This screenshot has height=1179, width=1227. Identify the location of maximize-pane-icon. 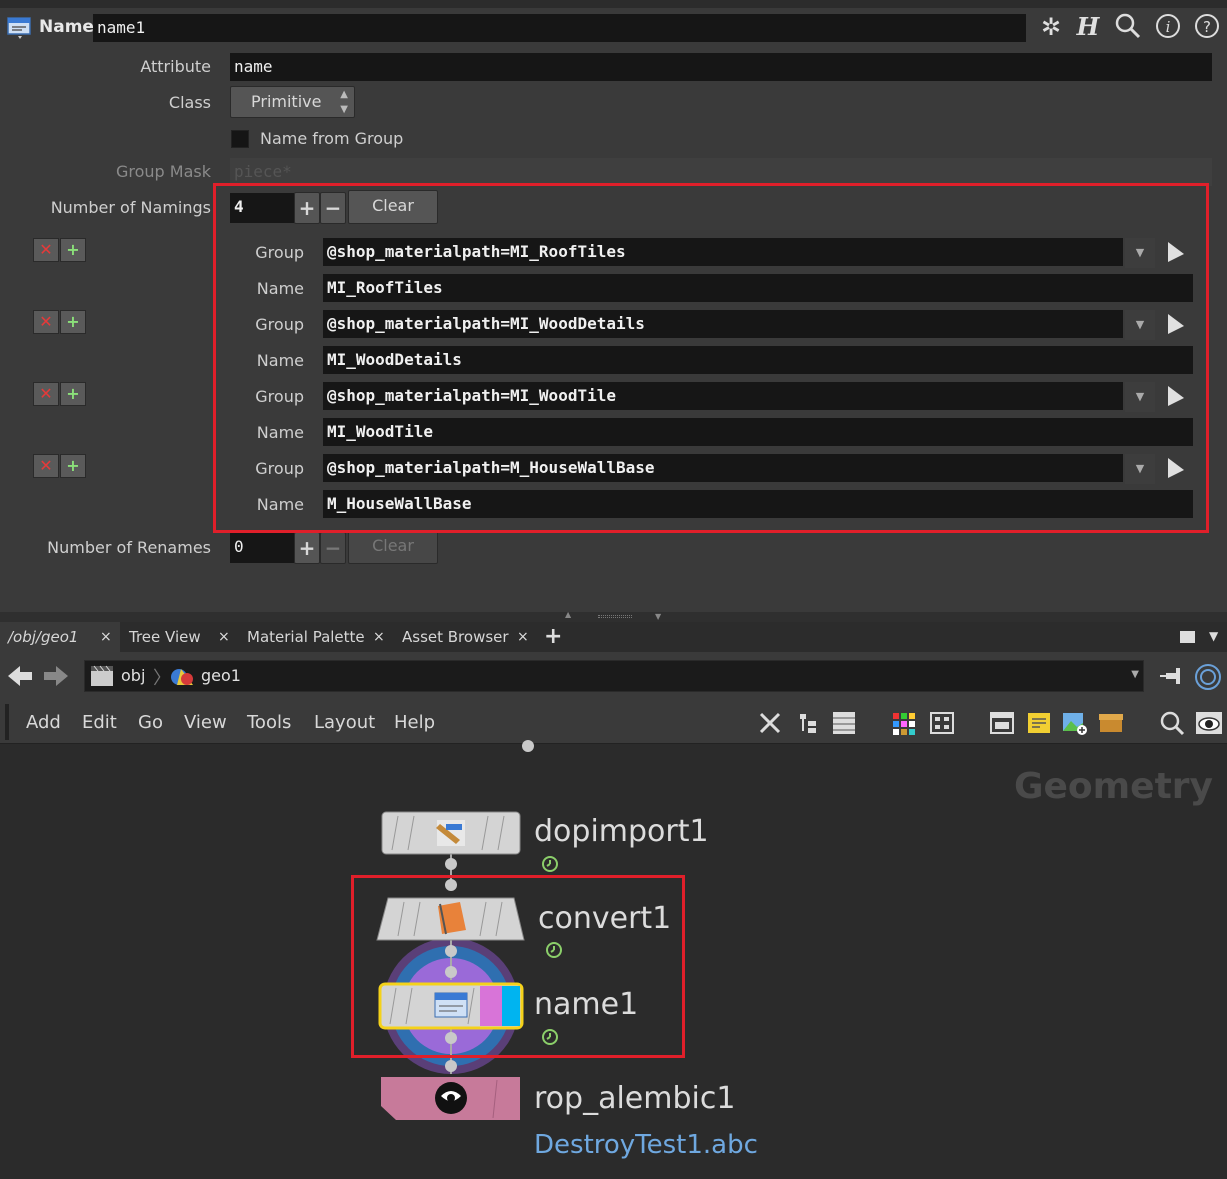
(1187, 637).